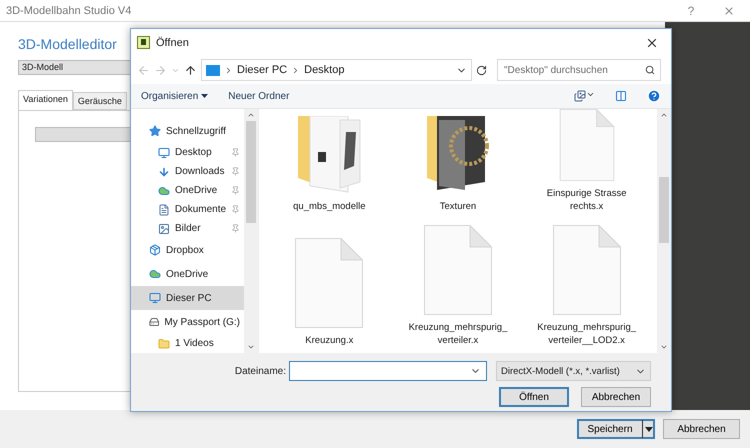  Describe the element at coordinates (580, 96) in the screenshot. I see `view-icon` at that location.